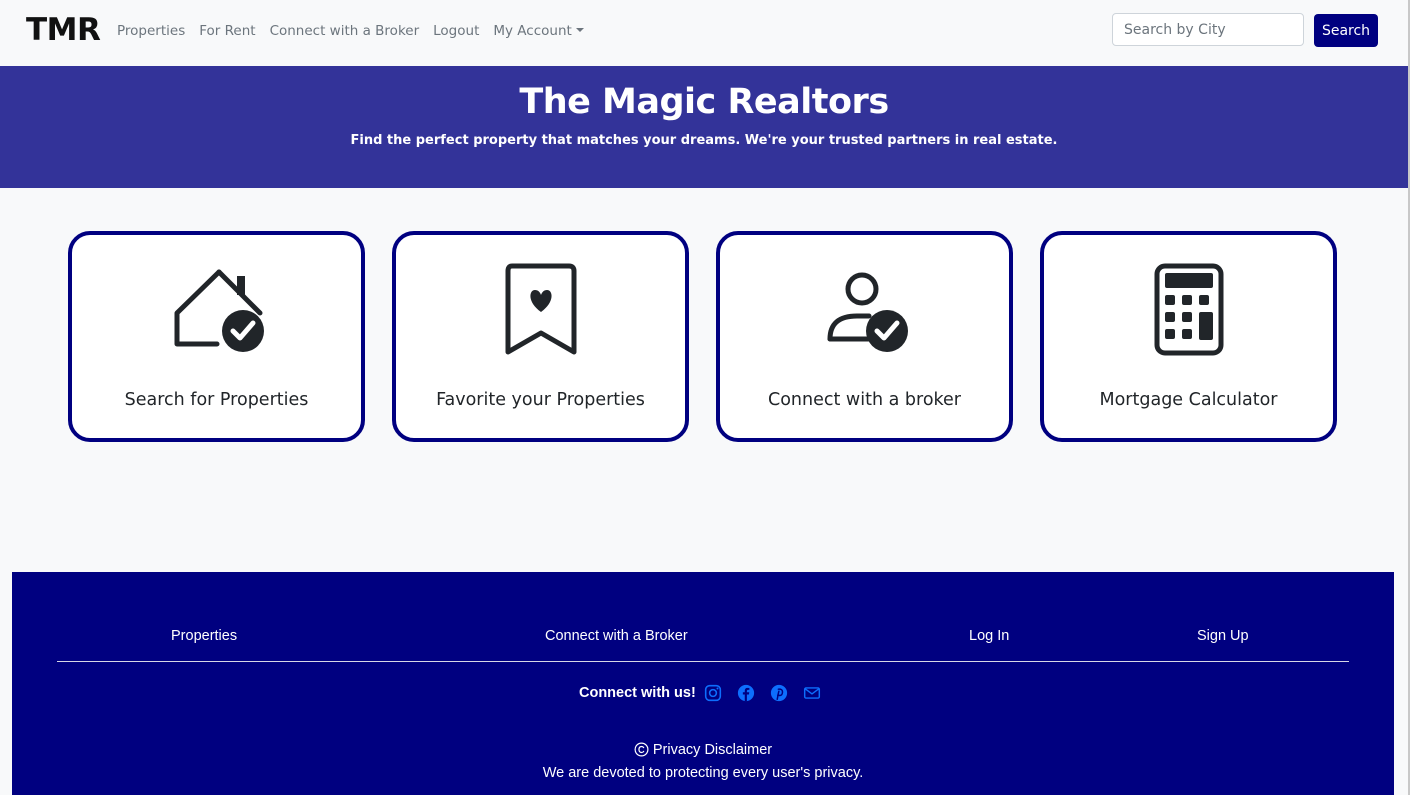 This screenshot has height=795, width=1410. I want to click on feature-card-mortgage: Mortgage Calculator, so click(1188, 336).